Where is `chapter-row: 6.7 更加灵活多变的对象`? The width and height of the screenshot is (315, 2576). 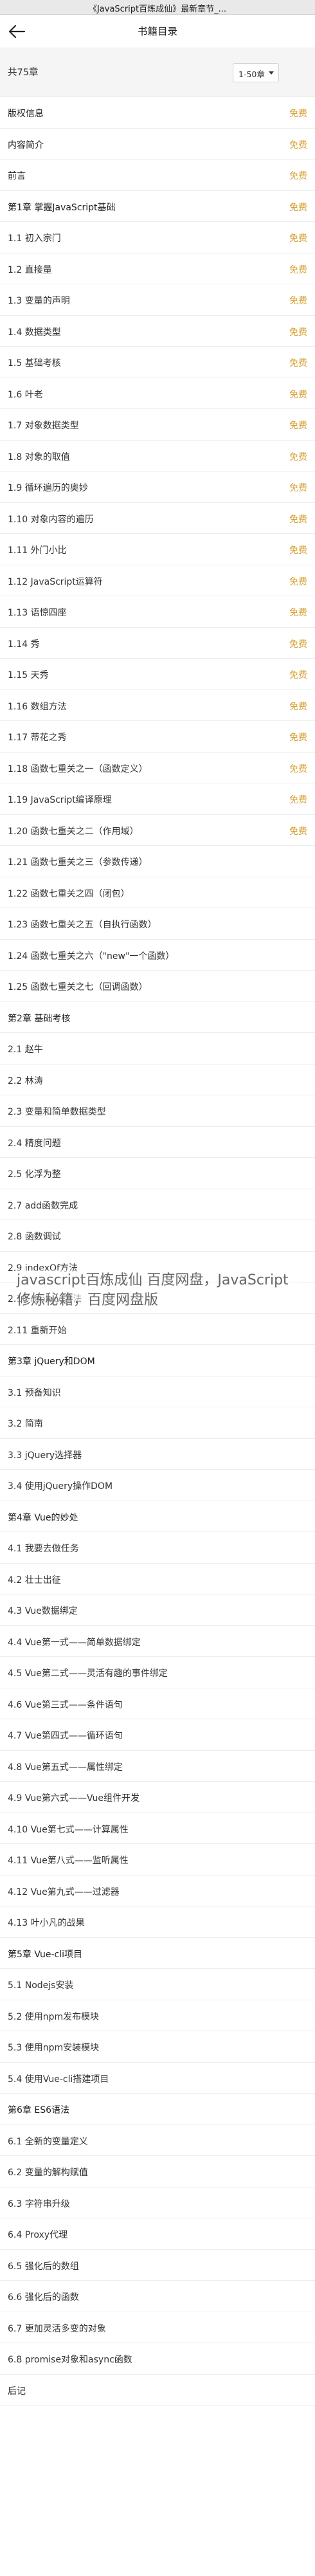 chapter-row: 6.7 更加灵活多变的对象 is located at coordinates (157, 2327).